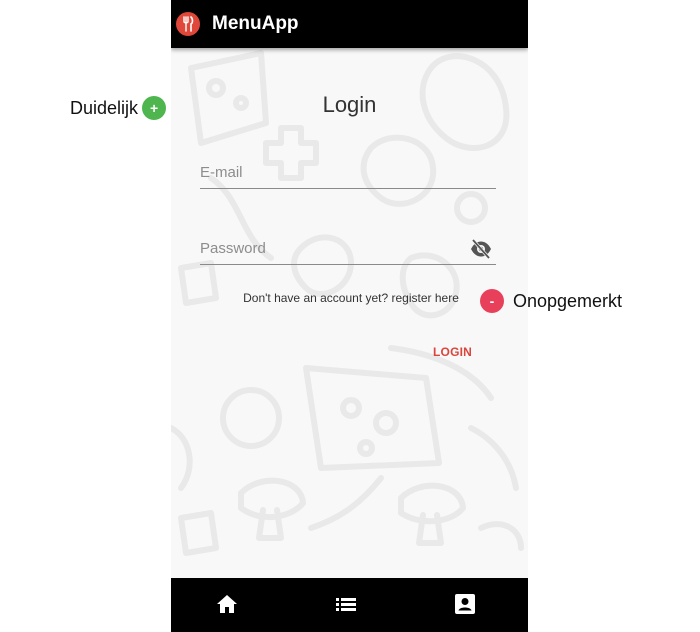  Describe the element at coordinates (349, 298) in the screenshot. I see `register-link: Don't have an account yet? register here` at that location.